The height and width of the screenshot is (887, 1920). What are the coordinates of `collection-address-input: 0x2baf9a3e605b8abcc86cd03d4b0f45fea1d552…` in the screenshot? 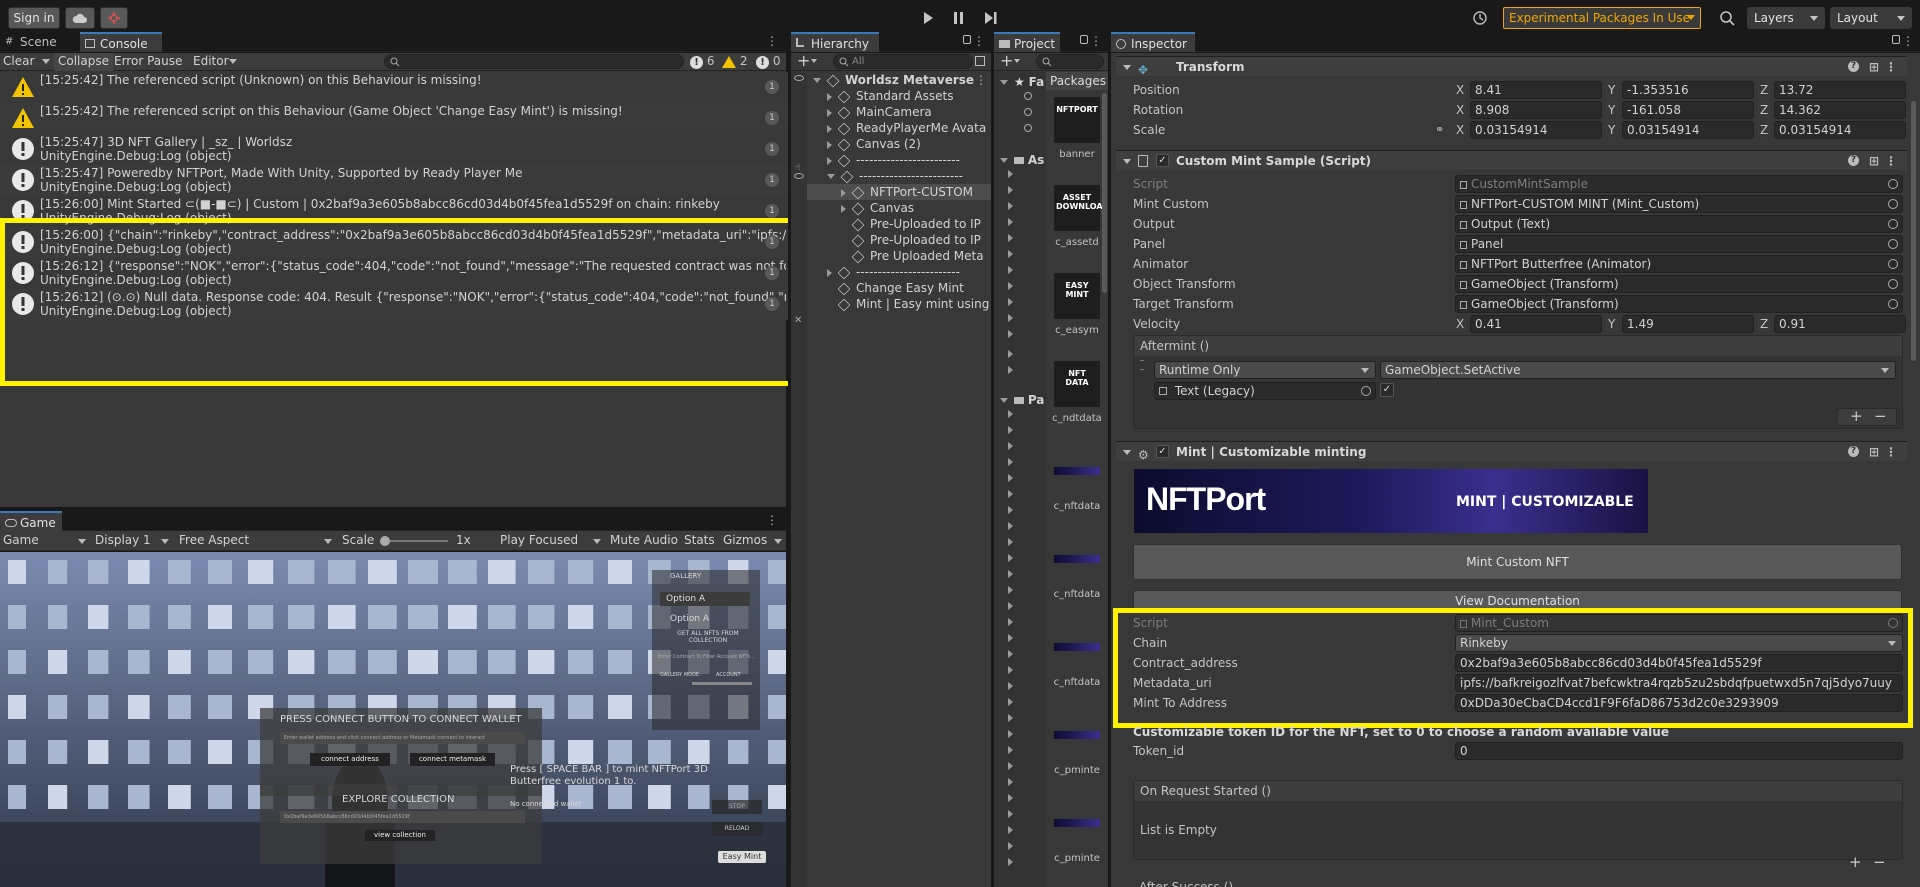 It's located at (402, 817).